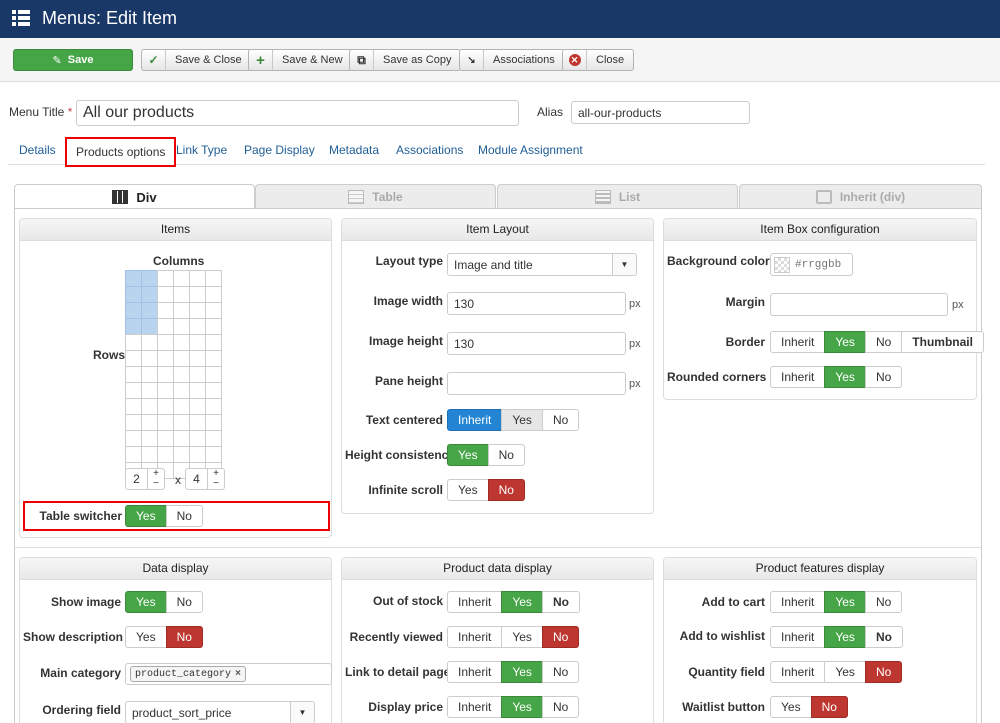  What do you see at coordinates (877, 342) in the screenshot?
I see `border-toggle: Inherit Yes No Thumbnail` at bounding box center [877, 342].